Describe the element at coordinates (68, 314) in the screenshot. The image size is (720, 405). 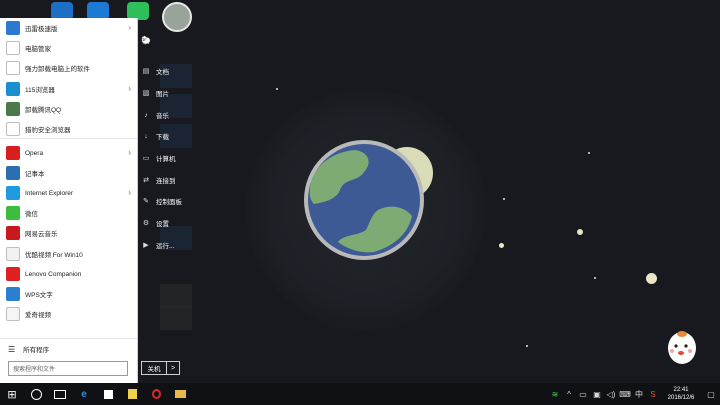
I see `start-menu-item: 爱奇视频` at that location.